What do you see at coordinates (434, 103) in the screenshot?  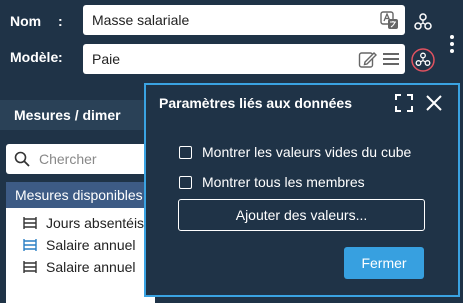 I see `close-icon` at bounding box center [434, 103].